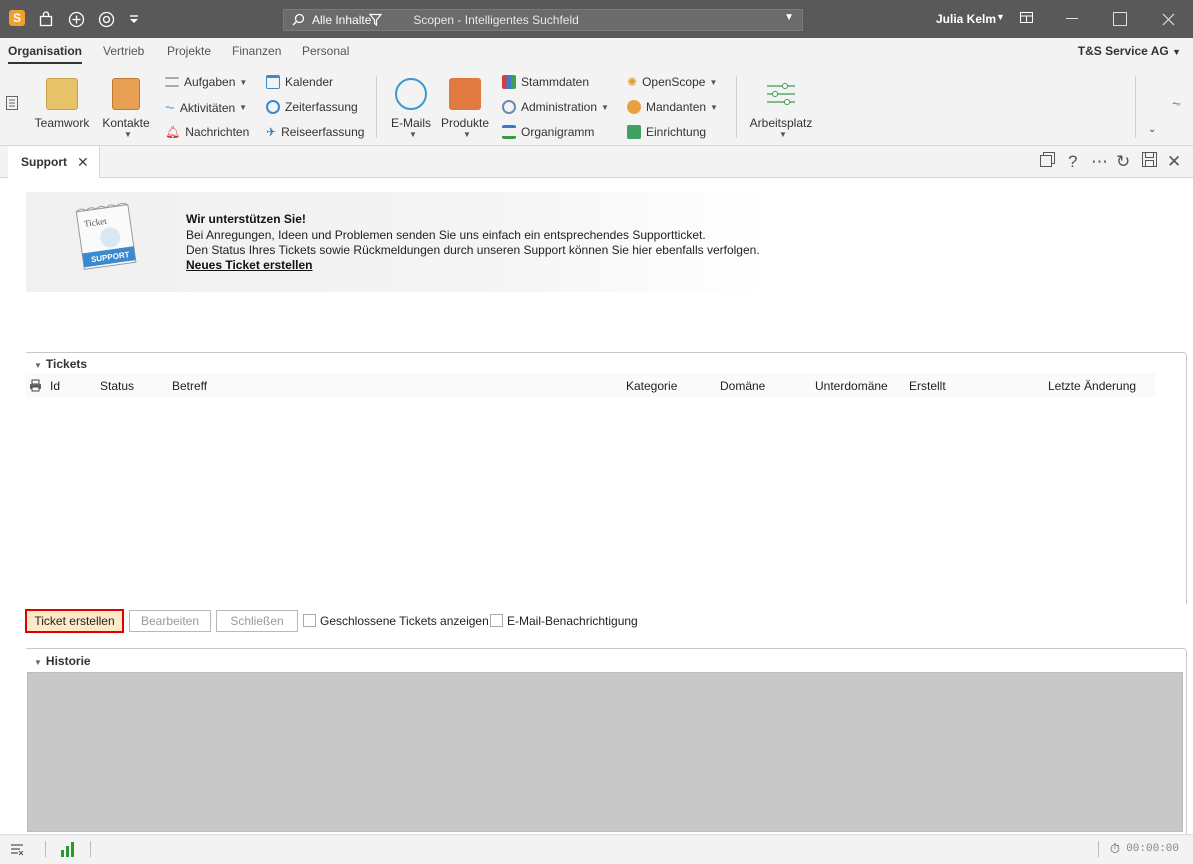 This screenshot has width=1193, height=864. Describe the element at coordinates (126, 94) in the screenshot. I see `contacts-icon` at that location.